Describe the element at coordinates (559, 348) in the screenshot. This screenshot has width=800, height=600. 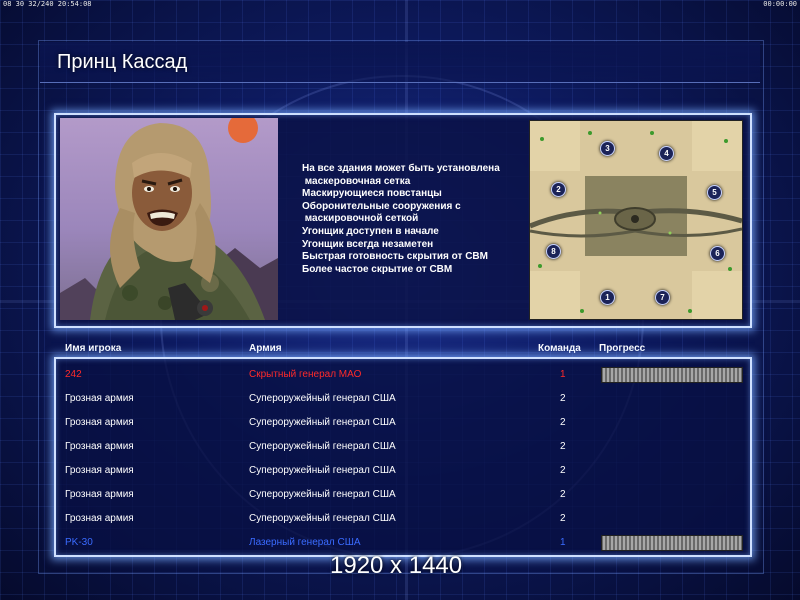
I see `column-header-team: Команда` at that location.